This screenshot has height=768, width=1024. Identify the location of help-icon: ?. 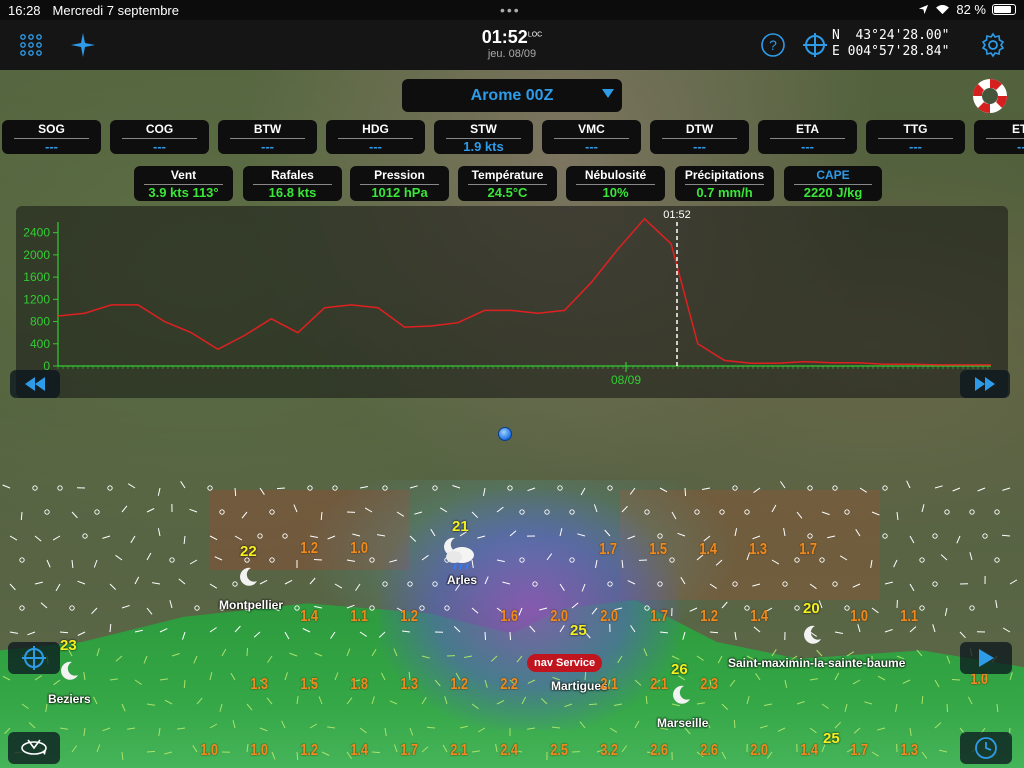
(773, 45).